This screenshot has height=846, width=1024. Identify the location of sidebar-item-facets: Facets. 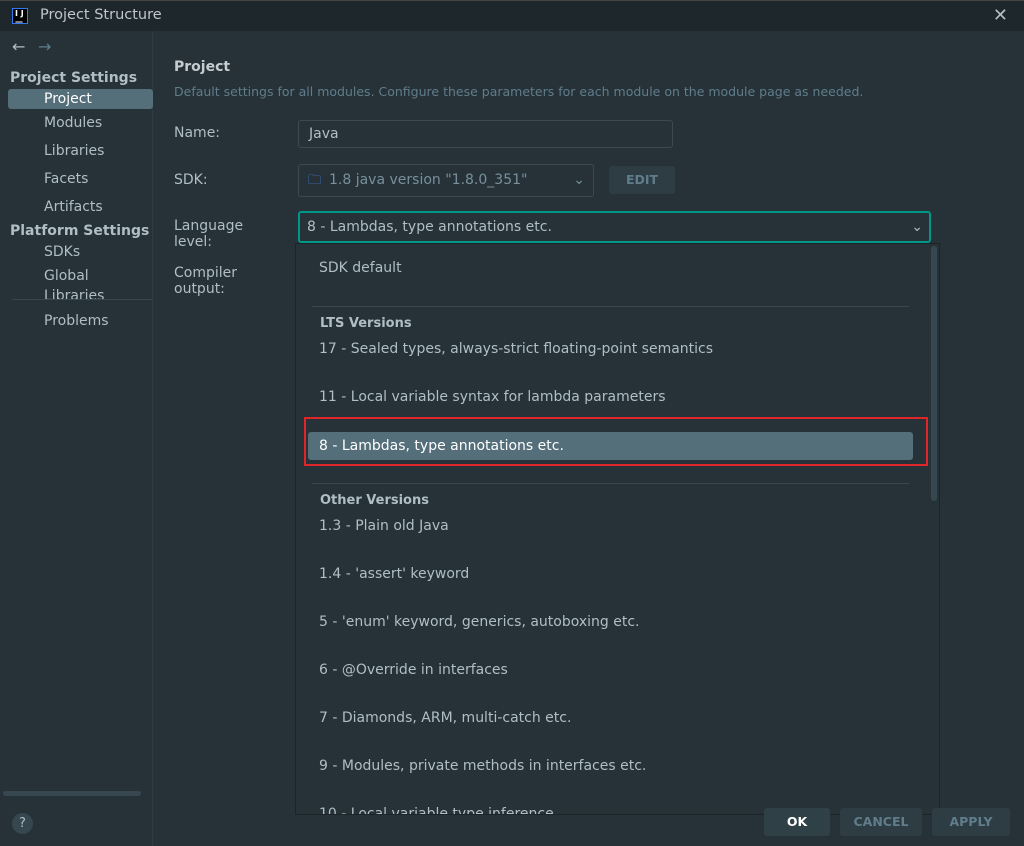
(80, 179).